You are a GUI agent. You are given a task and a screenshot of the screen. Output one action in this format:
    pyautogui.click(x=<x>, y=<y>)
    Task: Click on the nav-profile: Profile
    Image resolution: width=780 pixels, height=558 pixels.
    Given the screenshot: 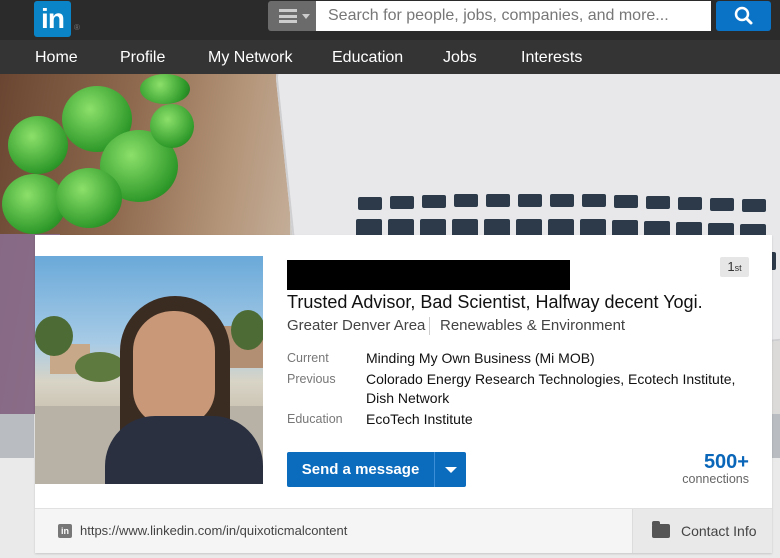 What is the action you would take?
    pyautogui.click(x=142, y=58)
    